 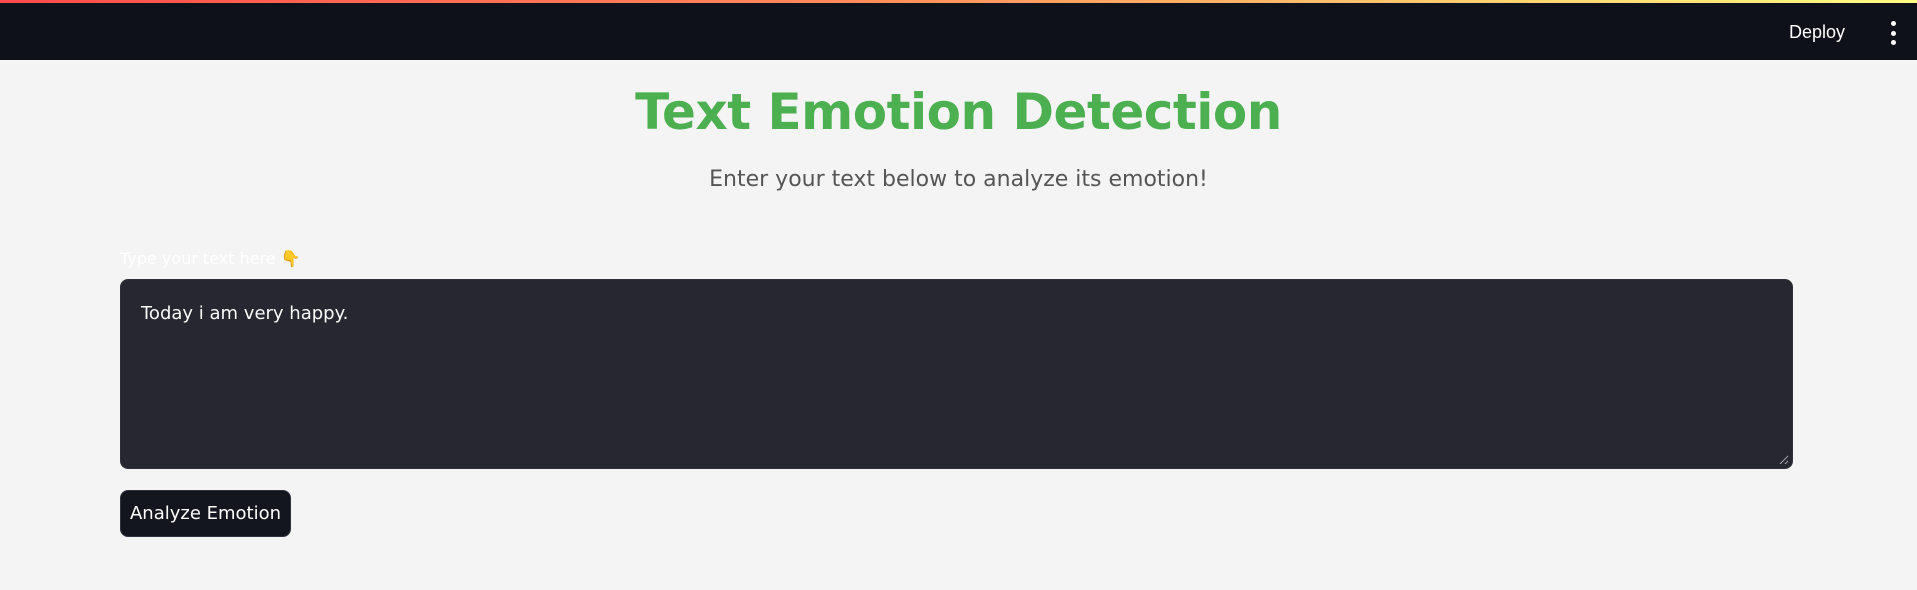 I want to click on app-header: Deploy, so click(x=958, y=31).